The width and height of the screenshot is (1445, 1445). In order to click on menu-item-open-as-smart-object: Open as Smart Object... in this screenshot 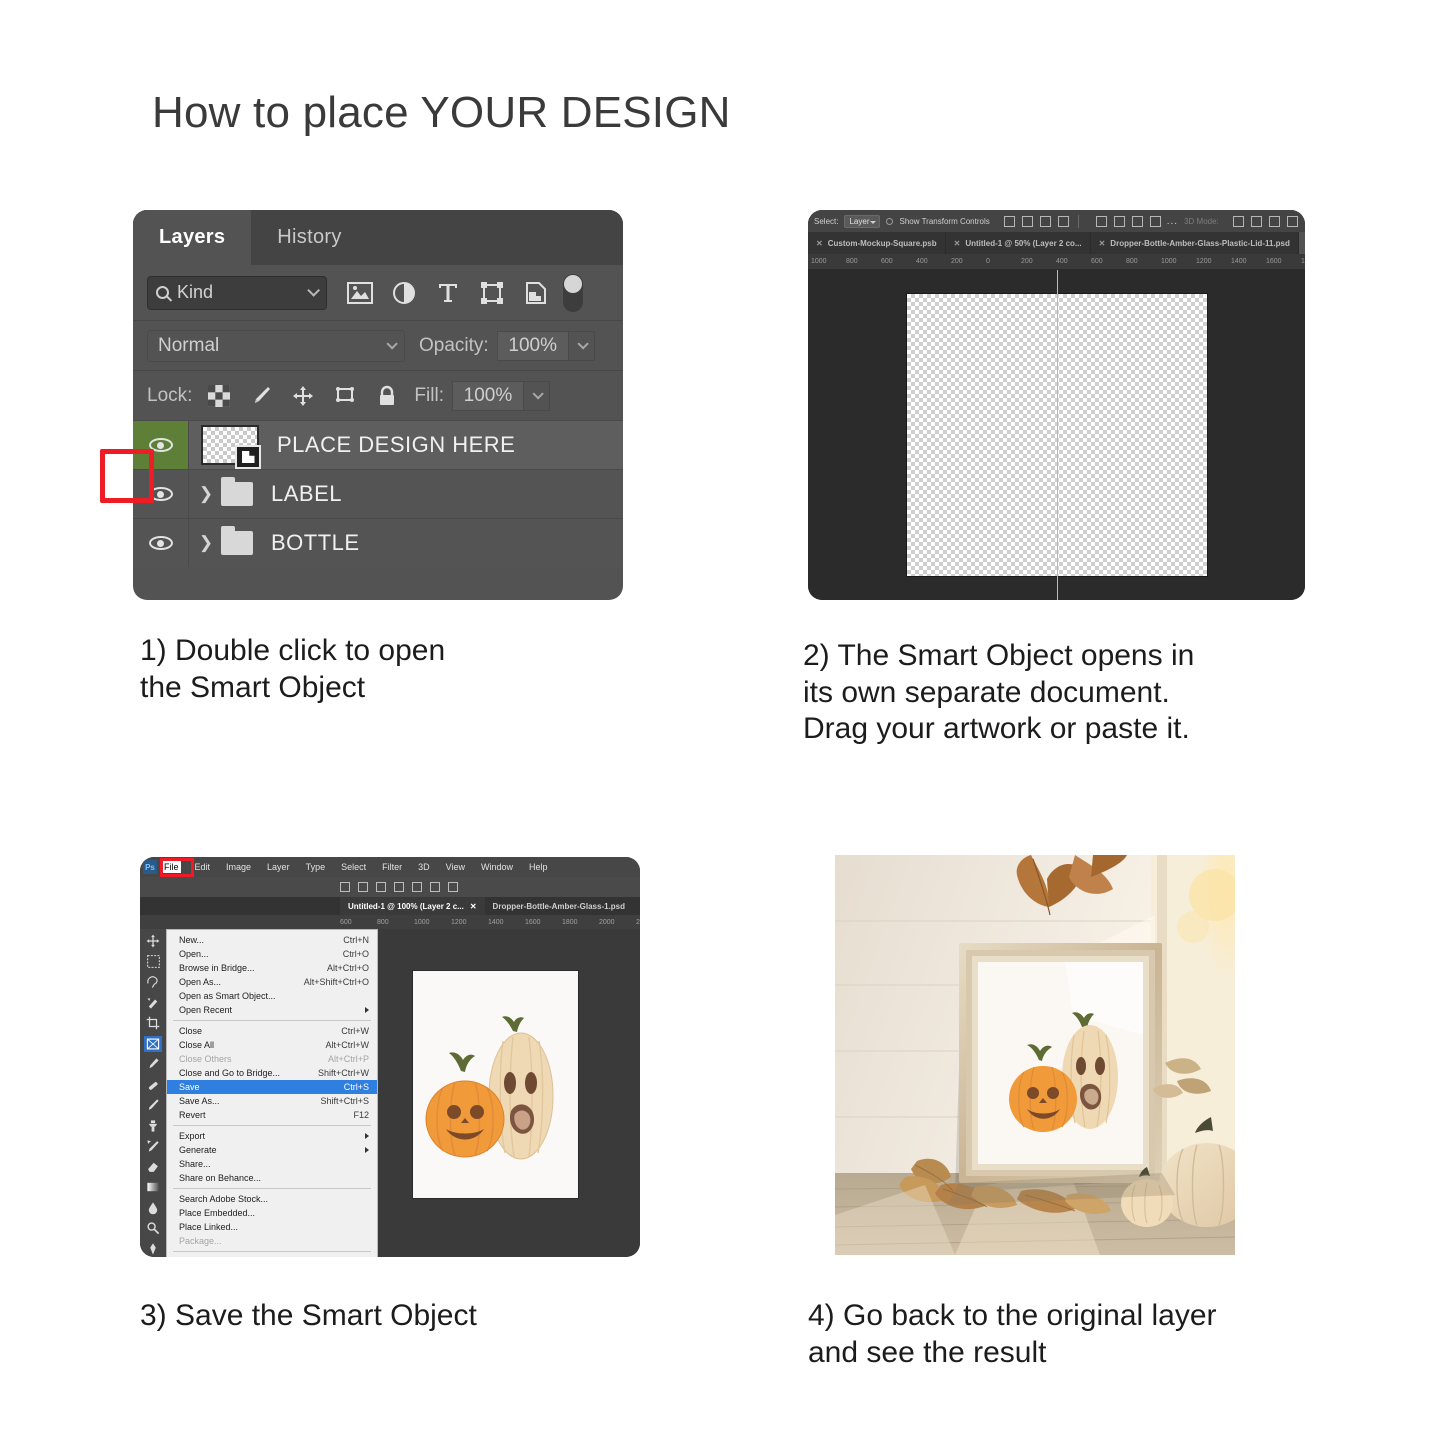, I will do `click(272, 996)`.